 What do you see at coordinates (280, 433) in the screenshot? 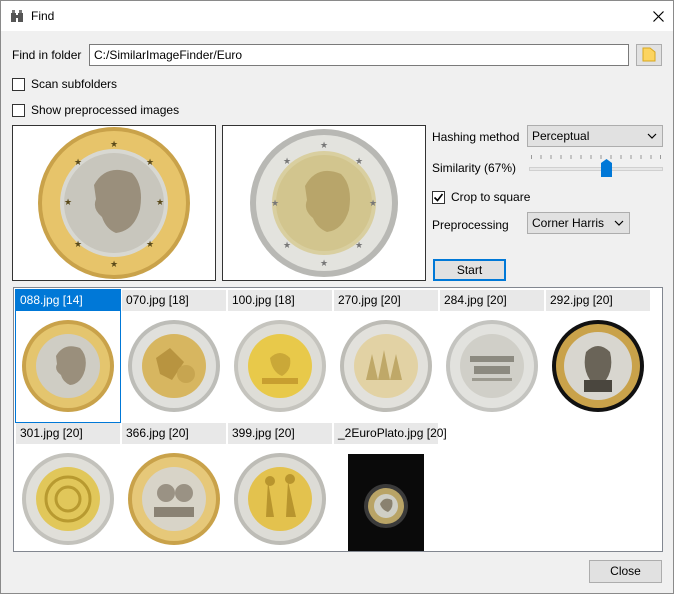
I see `result-caption: 399.jpg [20]` at bounding box center [280, 433].